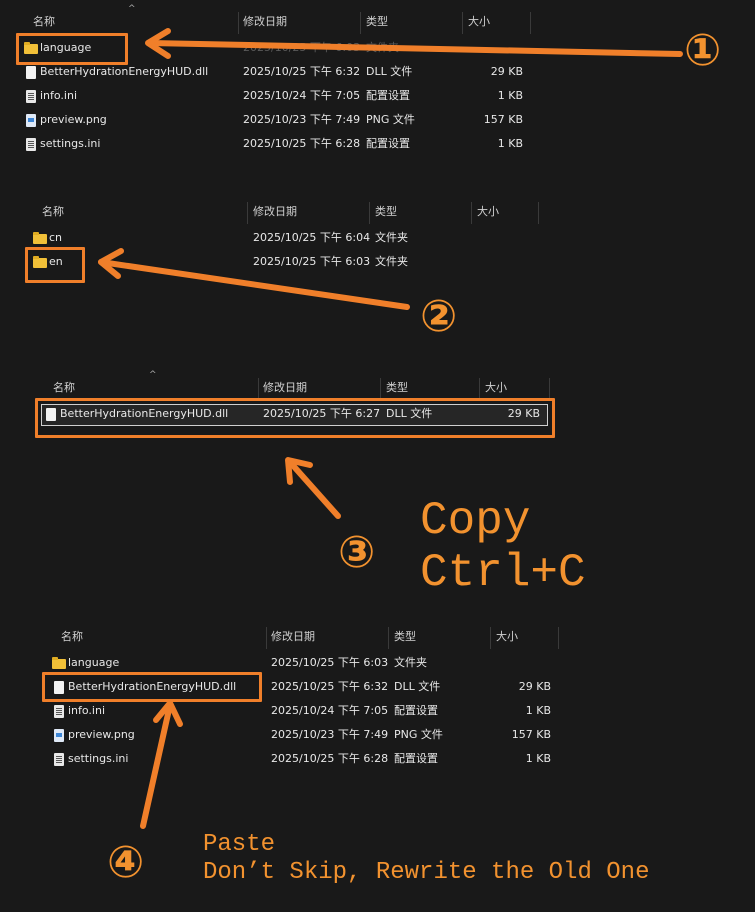  What do you see at coordinates (156, 765) in the screenshot?
I see `arrow-4-shaft` at bounding box center [156, 765].